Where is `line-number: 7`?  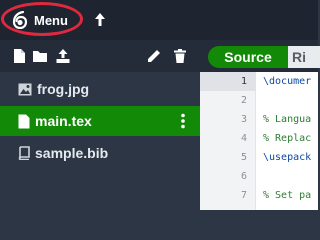 line-number: 7 is located at coordinates (243, 195).